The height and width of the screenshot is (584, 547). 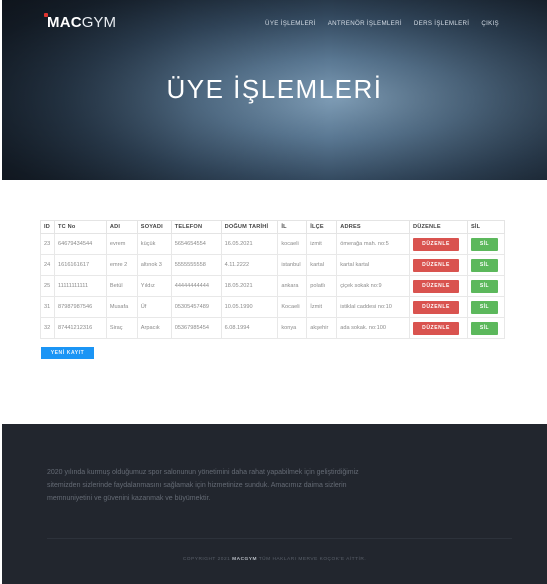 What do you see at coordinates (47, 244) in the screenshot?
I see `cell-id: 23` at bounding box center [47, 244].